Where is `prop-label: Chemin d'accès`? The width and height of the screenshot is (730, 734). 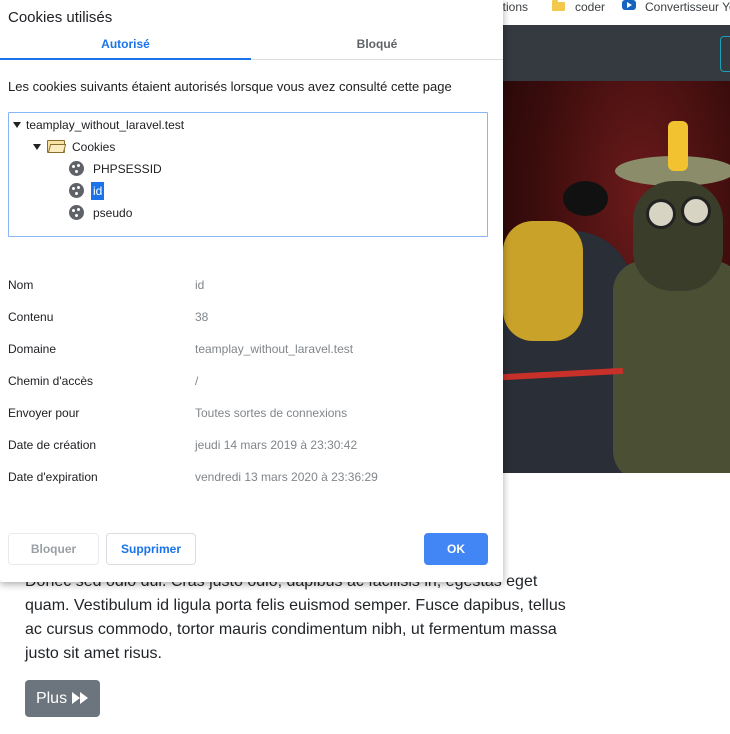
prop-label: Chemin d'accès is located at coordinates (50, 381).